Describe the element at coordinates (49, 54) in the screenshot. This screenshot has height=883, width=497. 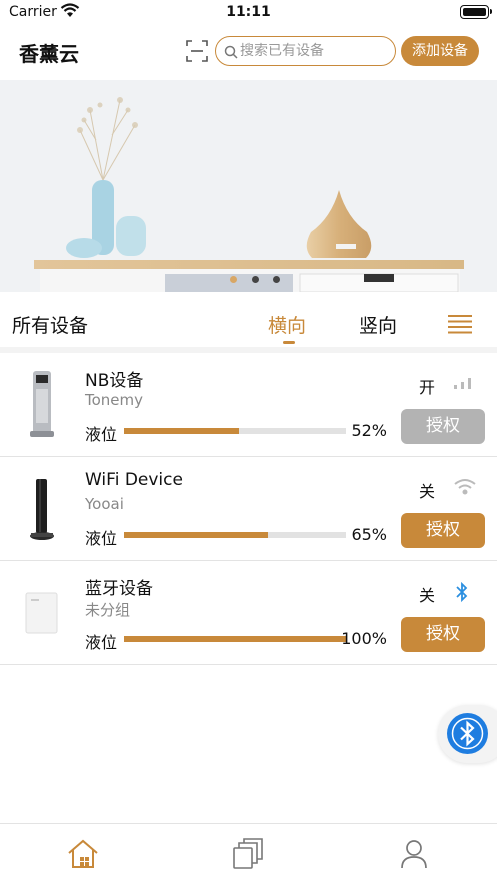
I see `app-title: 香薰云` at that location.